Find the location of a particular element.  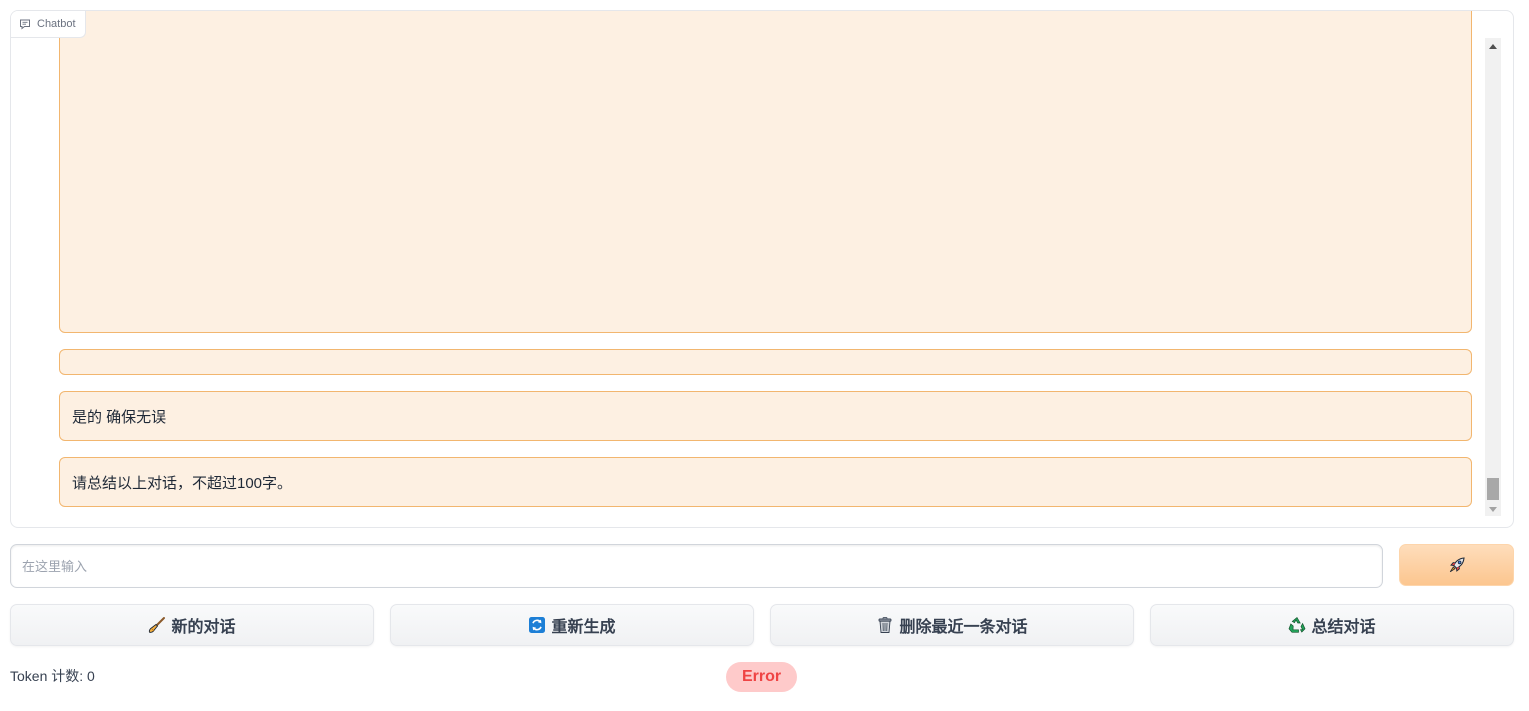

summarize-conversation-label: 总结对话 is located at coordinates (1343, 627).